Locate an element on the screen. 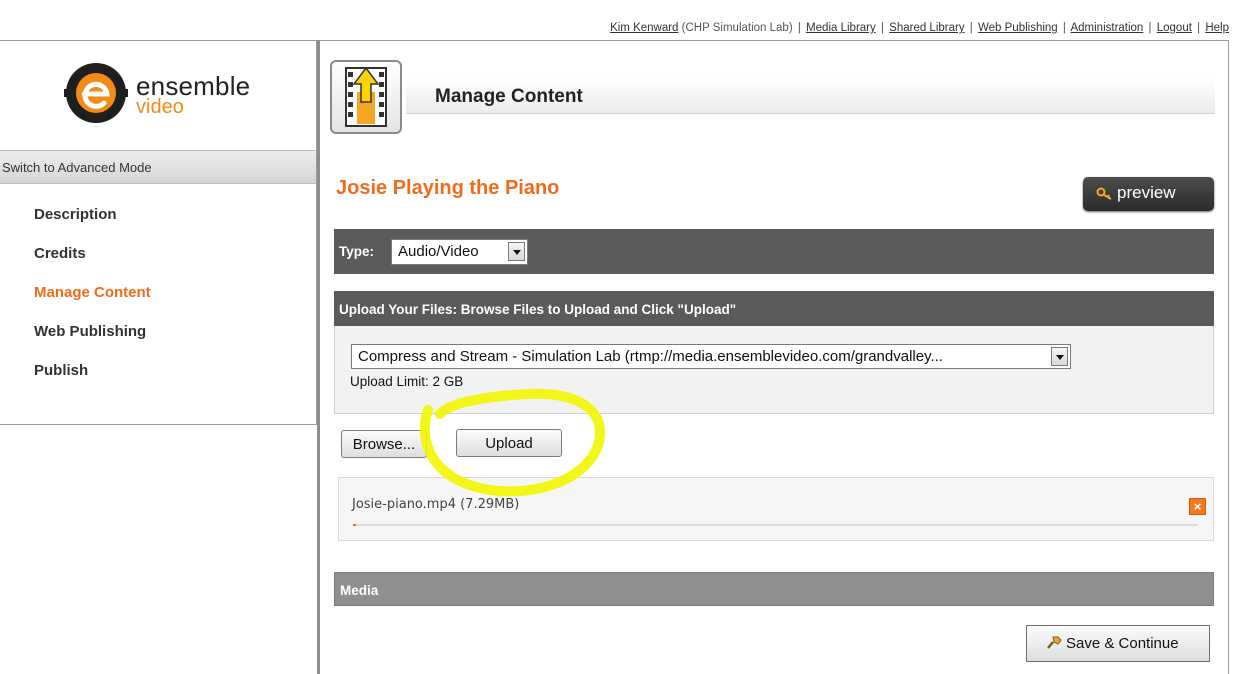 The height and width of the screenshot is (674, 1243). sidebar-item-manage-content: Manage Content is located at coordinates (92, 298).